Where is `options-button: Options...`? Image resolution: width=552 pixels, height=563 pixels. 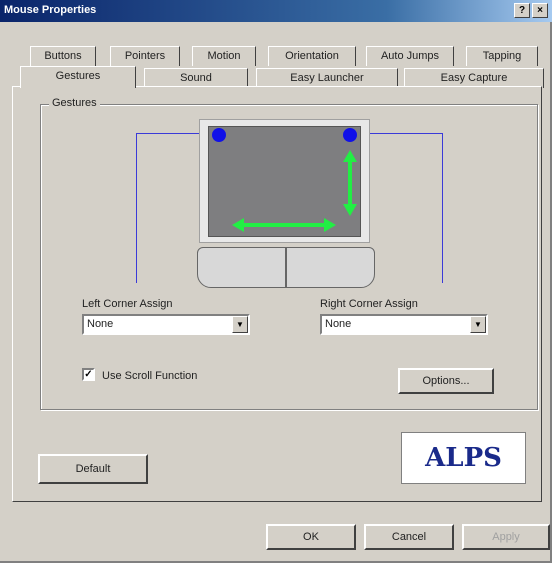 options-button: Options... is located at coordinates (446, 381).